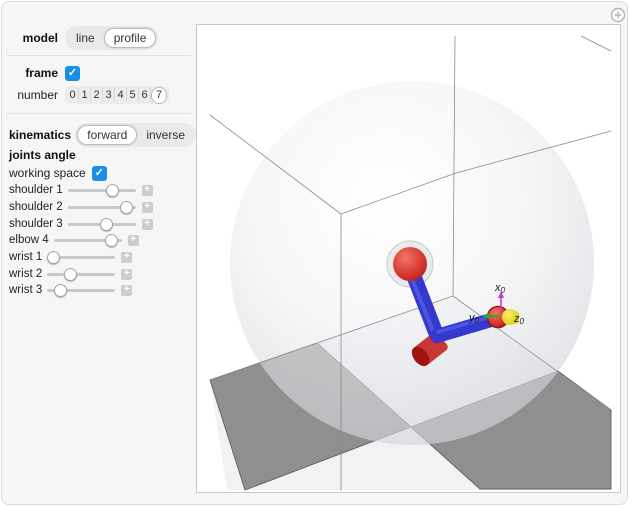  What do you see at coordinates (107, 135) in the screenshot?
I see `kinematics-option-forward: forward` at bounding box center [107, 135].